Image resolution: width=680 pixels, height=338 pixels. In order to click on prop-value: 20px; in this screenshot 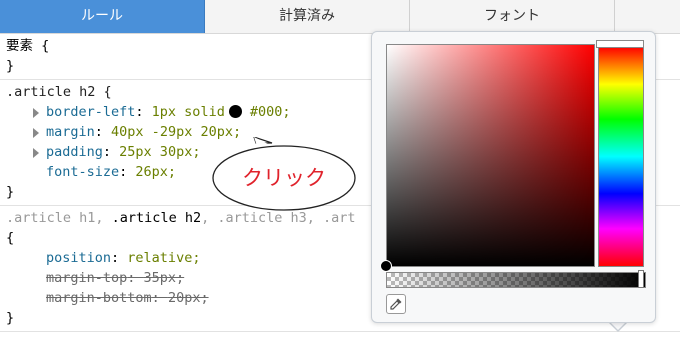, I will do `click(188, 298)`.